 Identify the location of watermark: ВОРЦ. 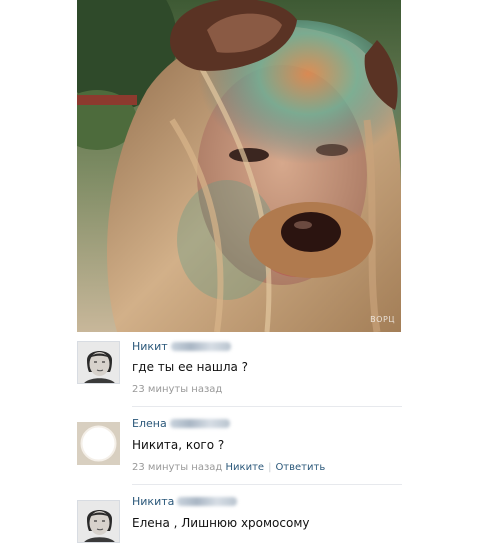
(382, 319).